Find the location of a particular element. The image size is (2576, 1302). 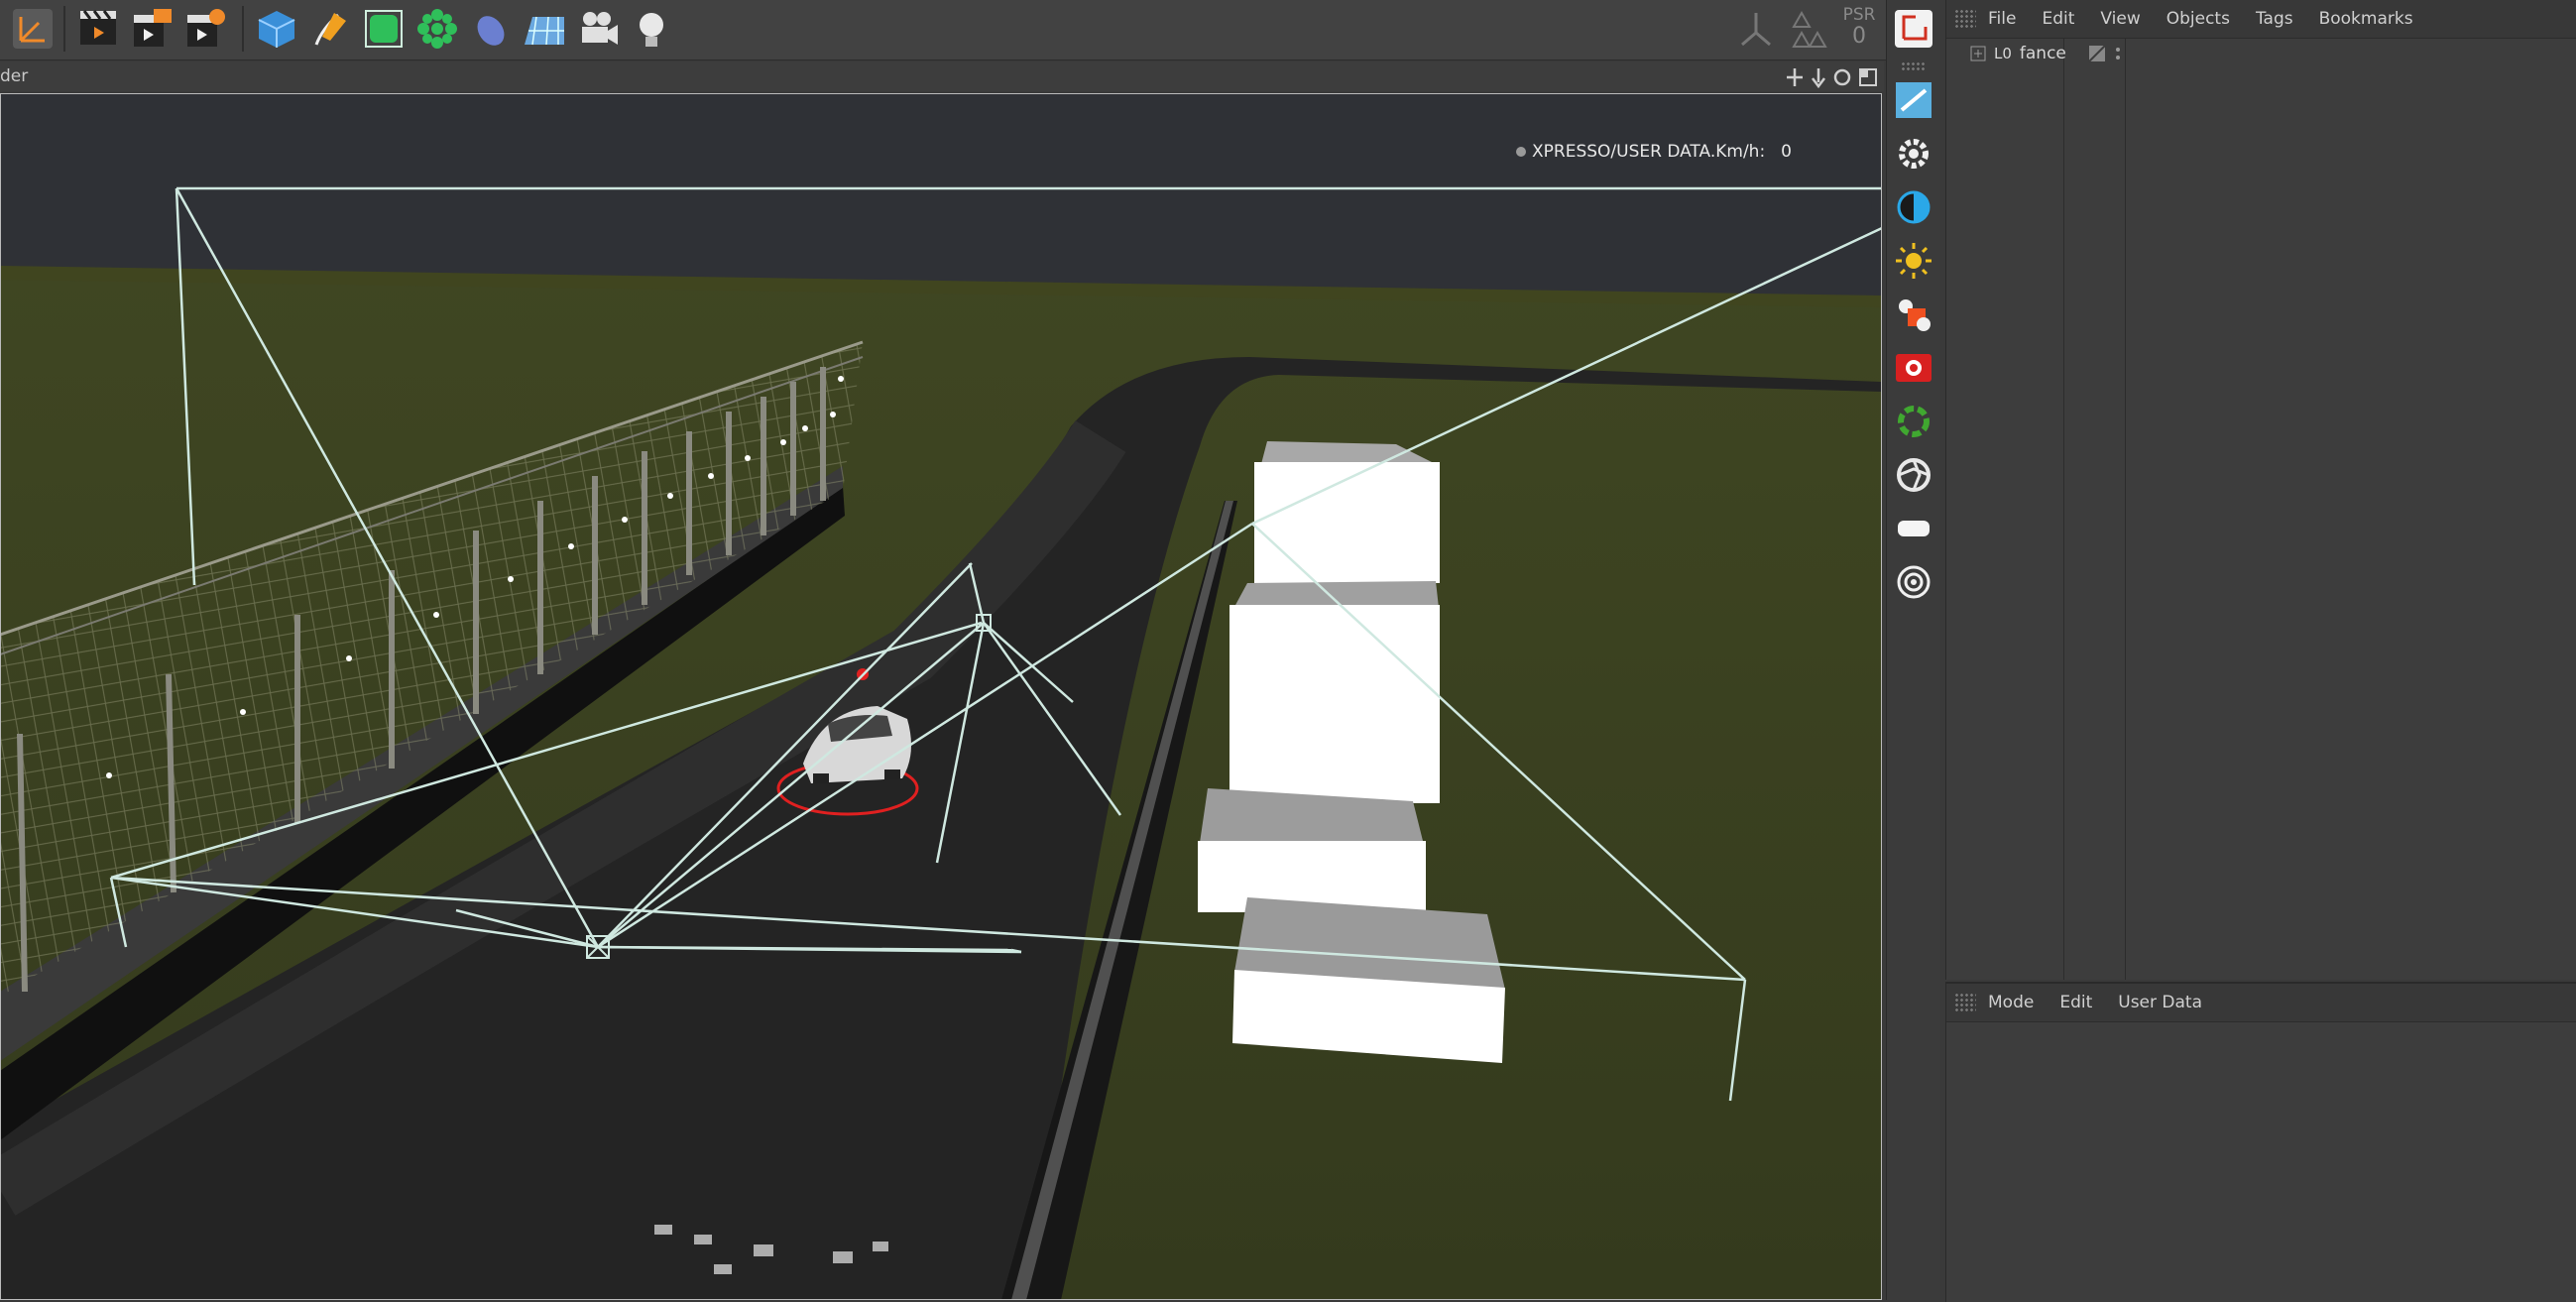

refresh-green-icon is located at coordinates (1914, 422).